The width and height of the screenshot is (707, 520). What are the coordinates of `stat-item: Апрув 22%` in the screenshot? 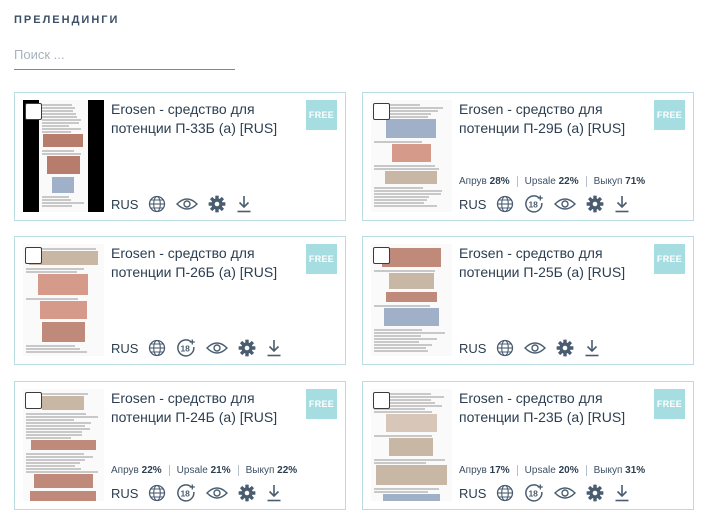 It's located at (136, 470).